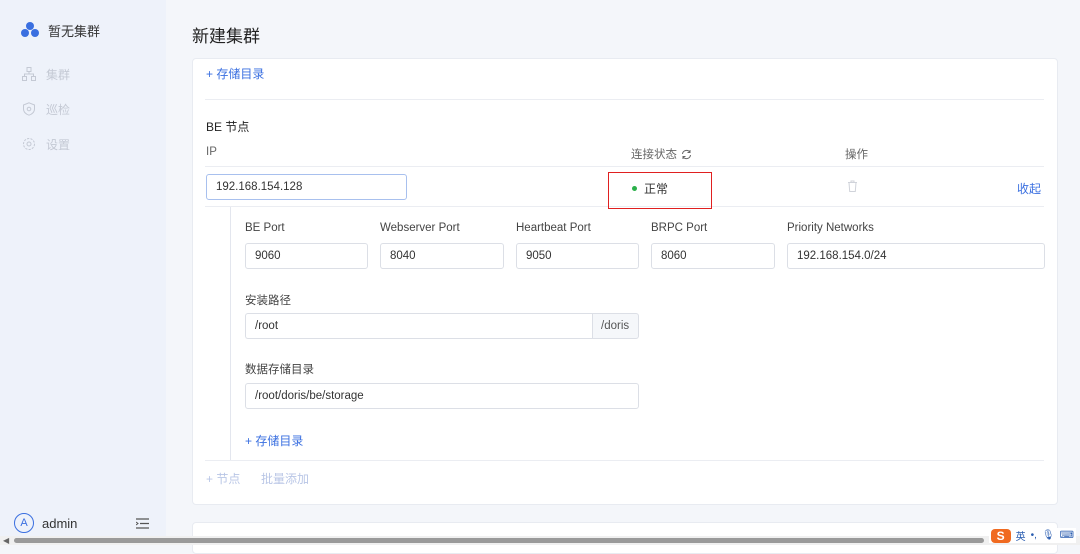 Image resolution: width=1080 pixels, height=554 pixels. What do you see at coordinates (686, 154) in the screenshot?
I see `refresh-icon` at bounding box center [686, 154].